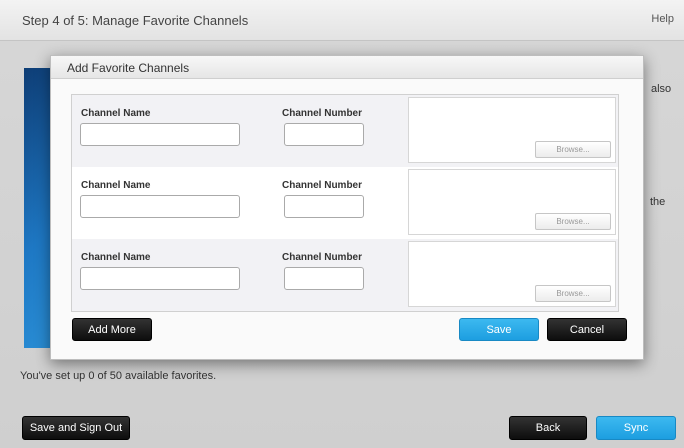 The width and height of the screenshot is (684, 448). I want to click on save-and-sign-out-button: Save and Sign Out, so click(76, 428).